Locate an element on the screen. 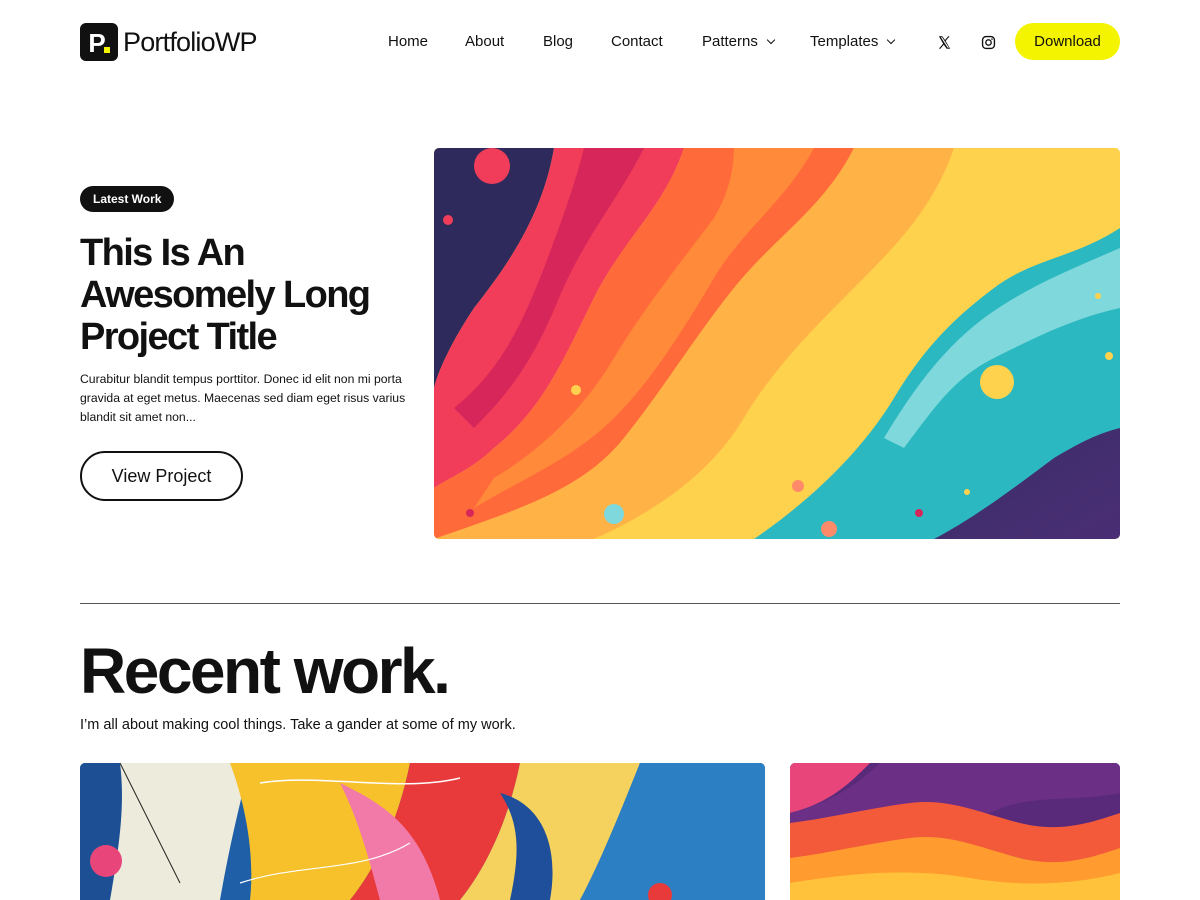 The height and width of the screenshot is (900, 1200). nav-about: About is located at coordinates (484, 41).